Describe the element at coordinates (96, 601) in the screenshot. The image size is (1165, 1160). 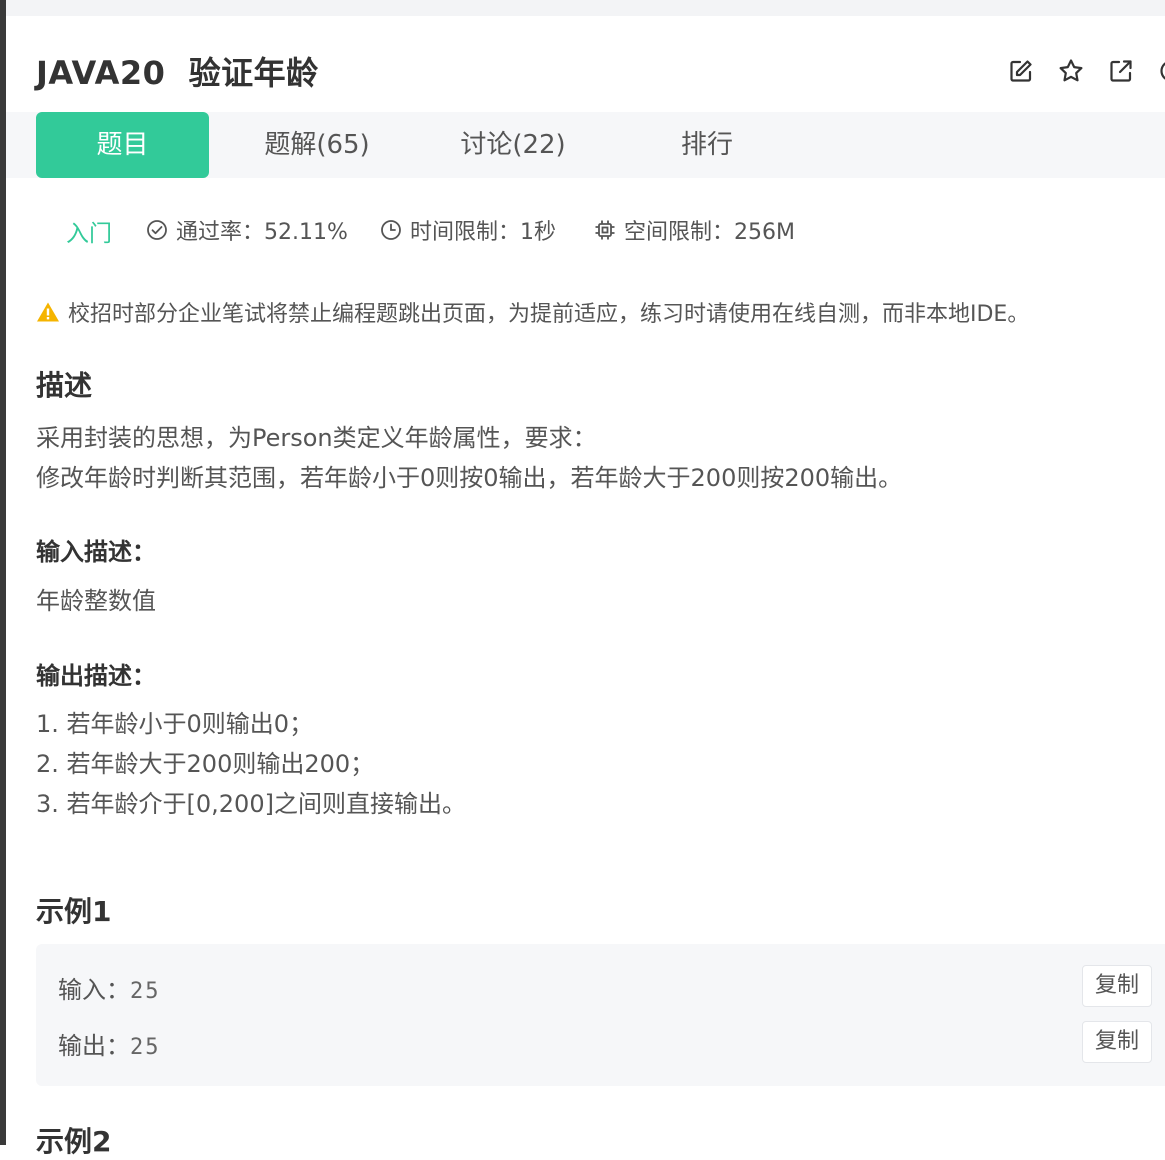
I see `input-desc-text: 年龄整数值` at that location.